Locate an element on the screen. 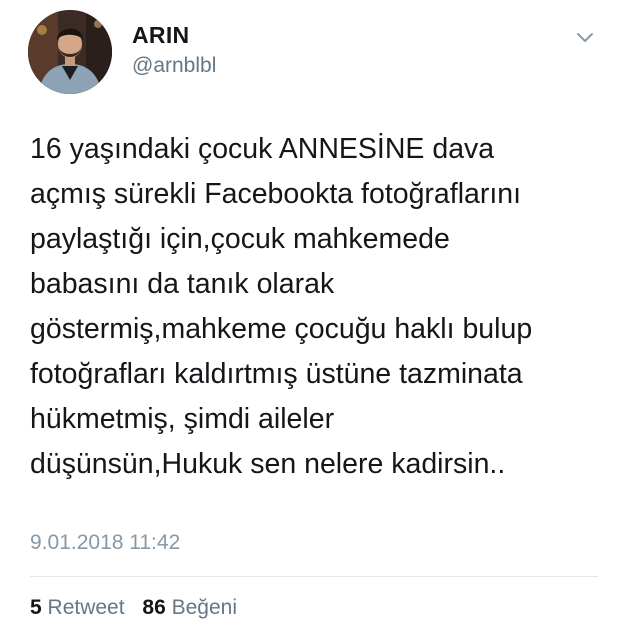 The image size is (620, 628). author-handle: @arnblbl is located at coordinates (174, 66).